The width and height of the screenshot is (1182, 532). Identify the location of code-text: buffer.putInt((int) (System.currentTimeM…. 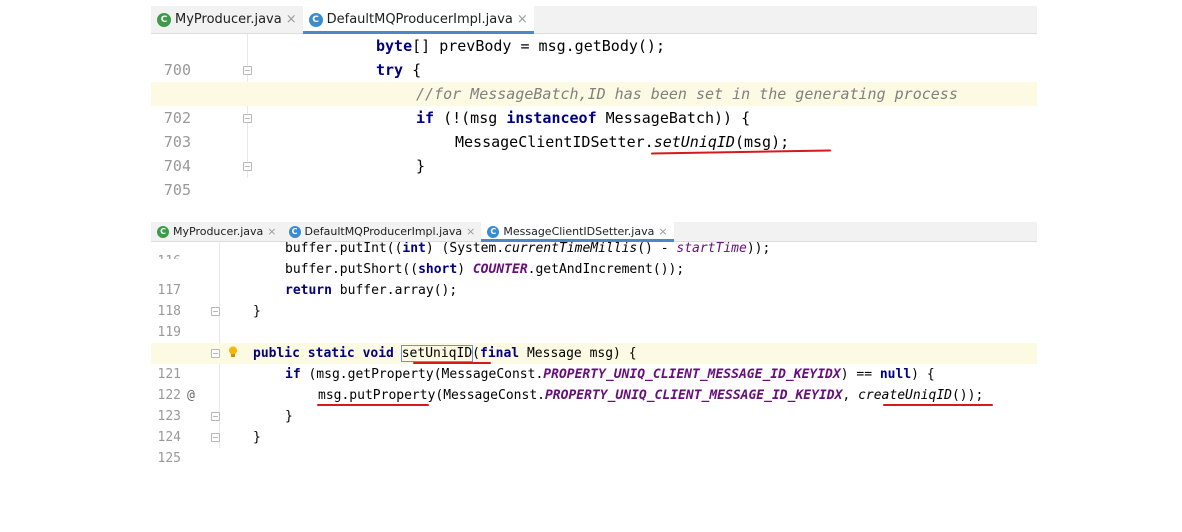
(528, 249).